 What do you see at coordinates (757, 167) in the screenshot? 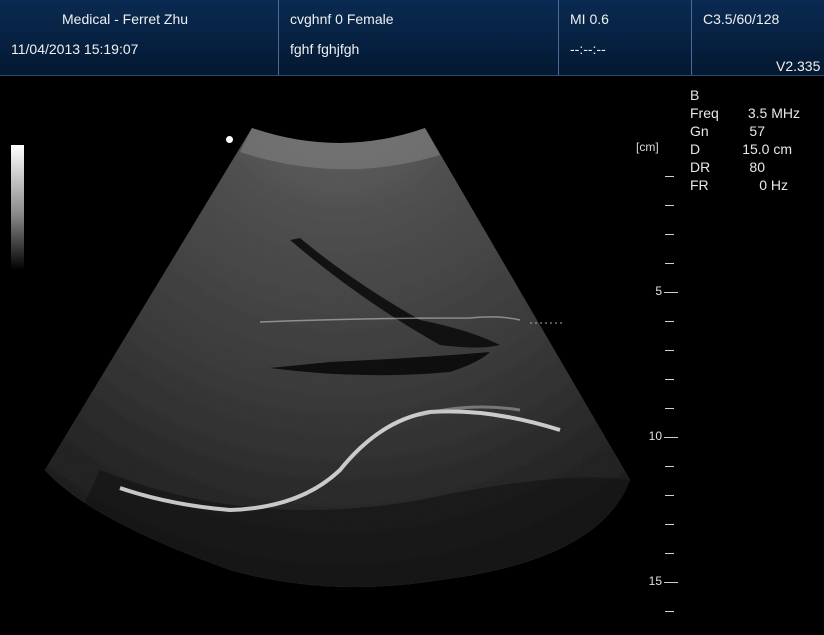
I see `param-value: 80` at bounding box center [757, 167].